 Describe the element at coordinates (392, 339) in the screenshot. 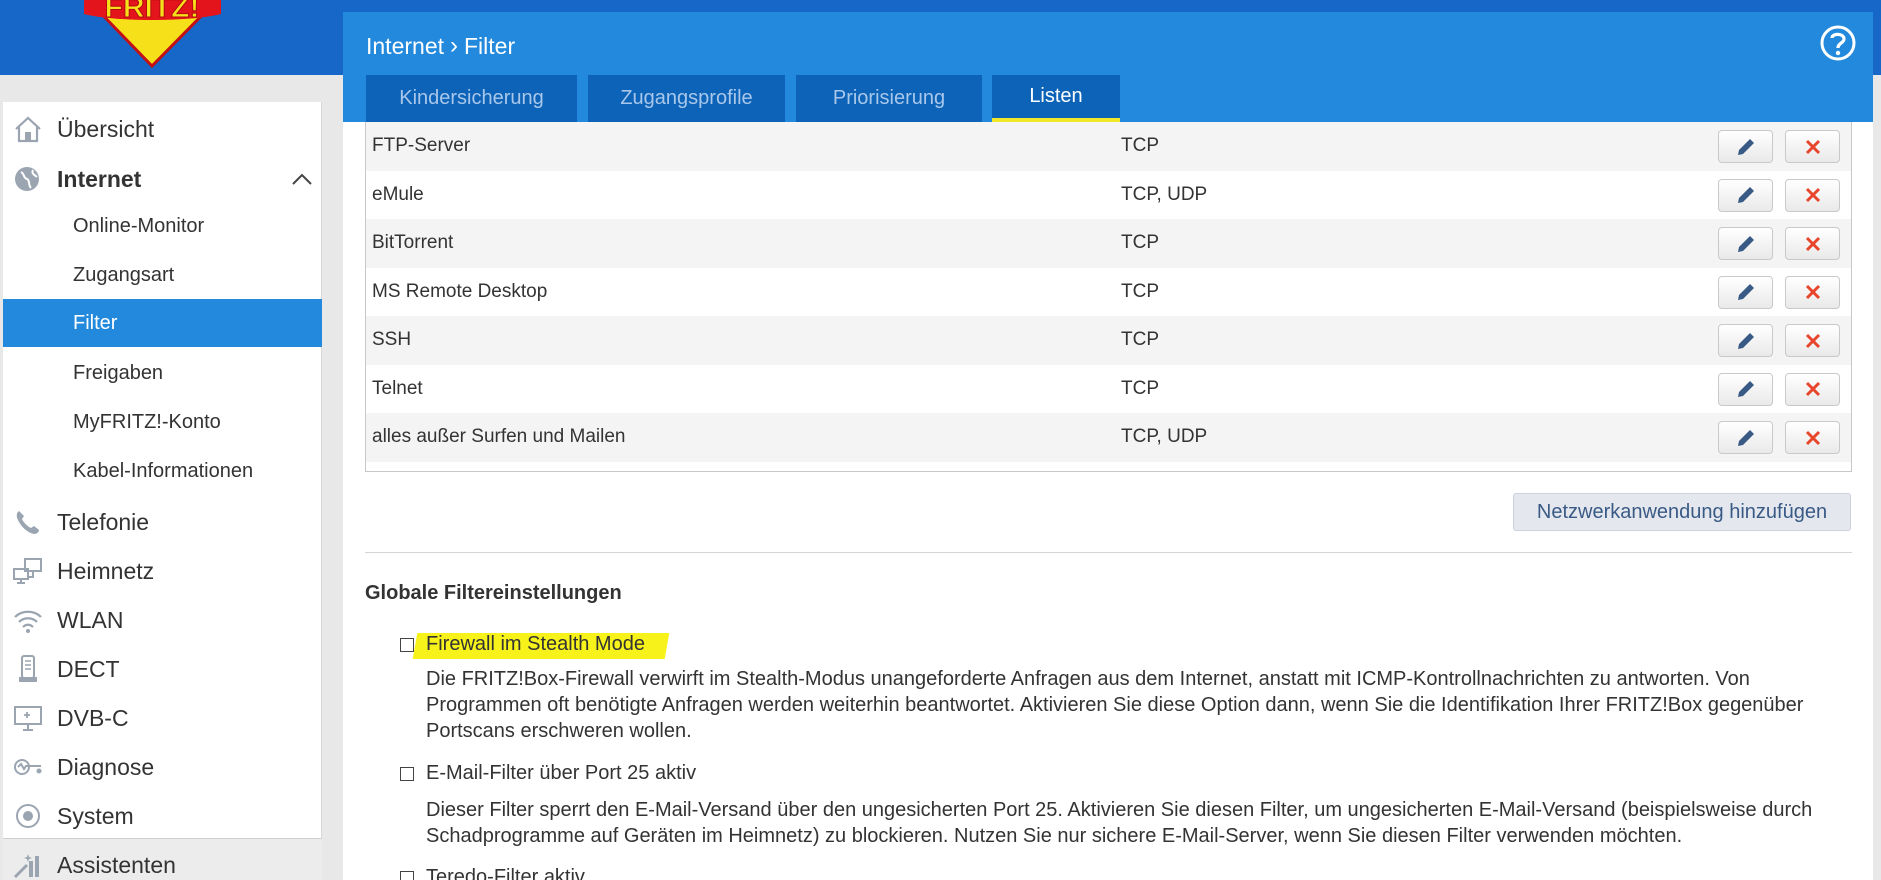

I see `application-name: SSH` at that location.